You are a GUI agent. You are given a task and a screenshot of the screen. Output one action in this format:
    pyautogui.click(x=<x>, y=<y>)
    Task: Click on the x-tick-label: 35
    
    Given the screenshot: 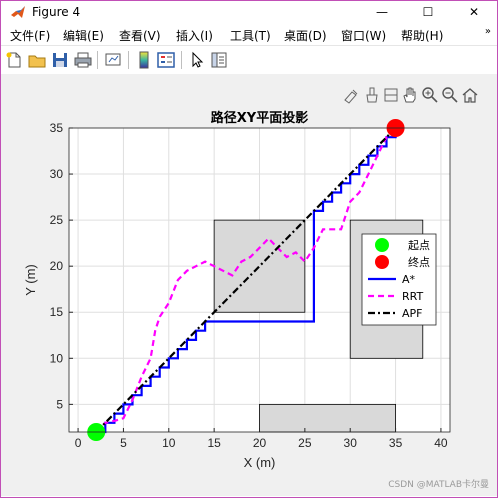 What is the action you would take?
    pyautogui.click(x=396, y=443)
    